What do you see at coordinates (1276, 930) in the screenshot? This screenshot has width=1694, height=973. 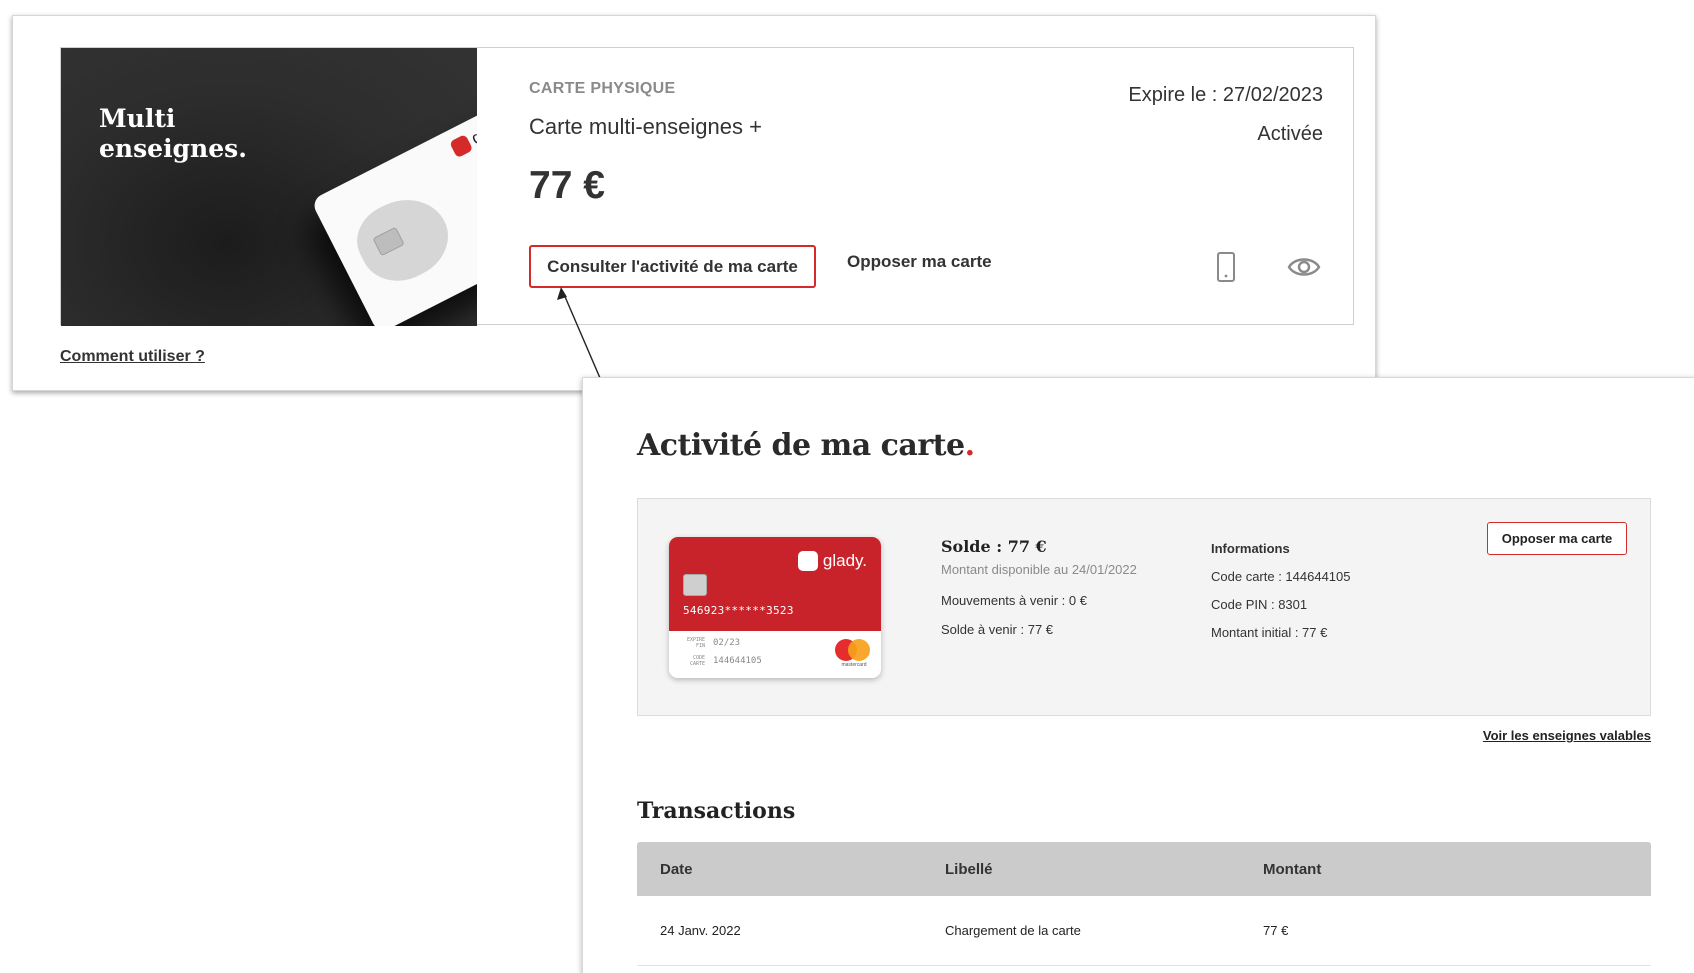 I see `cell-amount: 77 €` at bounding box center [1276, 930].